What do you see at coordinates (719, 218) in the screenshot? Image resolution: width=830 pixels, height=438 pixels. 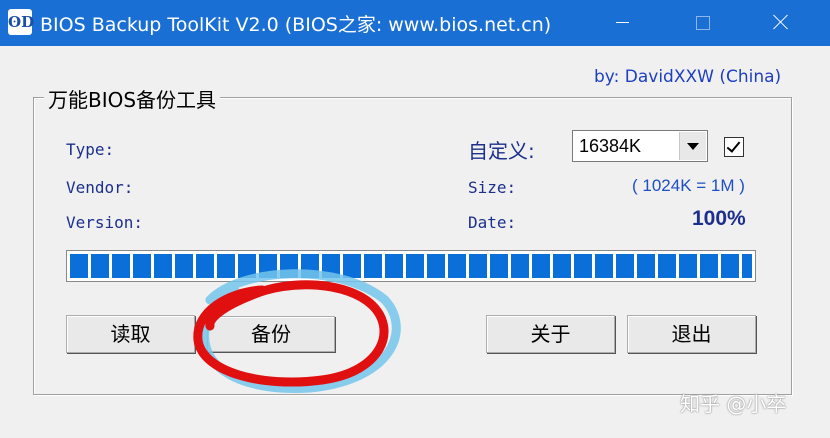 I see `progress-percent: 100%` at bounding box center [719, 218].